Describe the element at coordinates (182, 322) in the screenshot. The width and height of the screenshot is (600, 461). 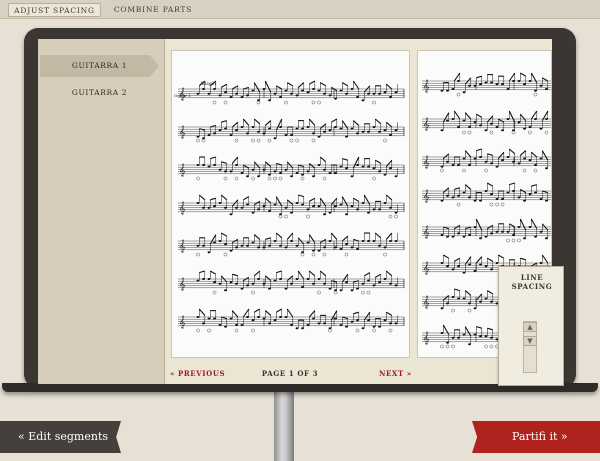
I see `treble-clef-icon: 𝄞` at that location.